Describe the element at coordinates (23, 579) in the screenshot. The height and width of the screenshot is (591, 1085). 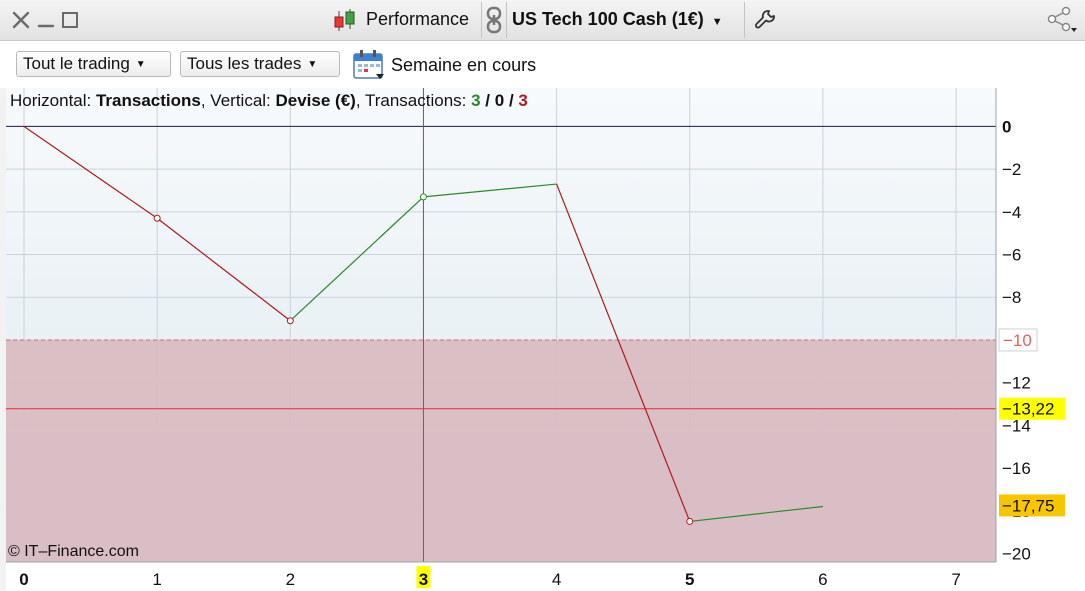
I see `x-tick-label: 0` at that location.